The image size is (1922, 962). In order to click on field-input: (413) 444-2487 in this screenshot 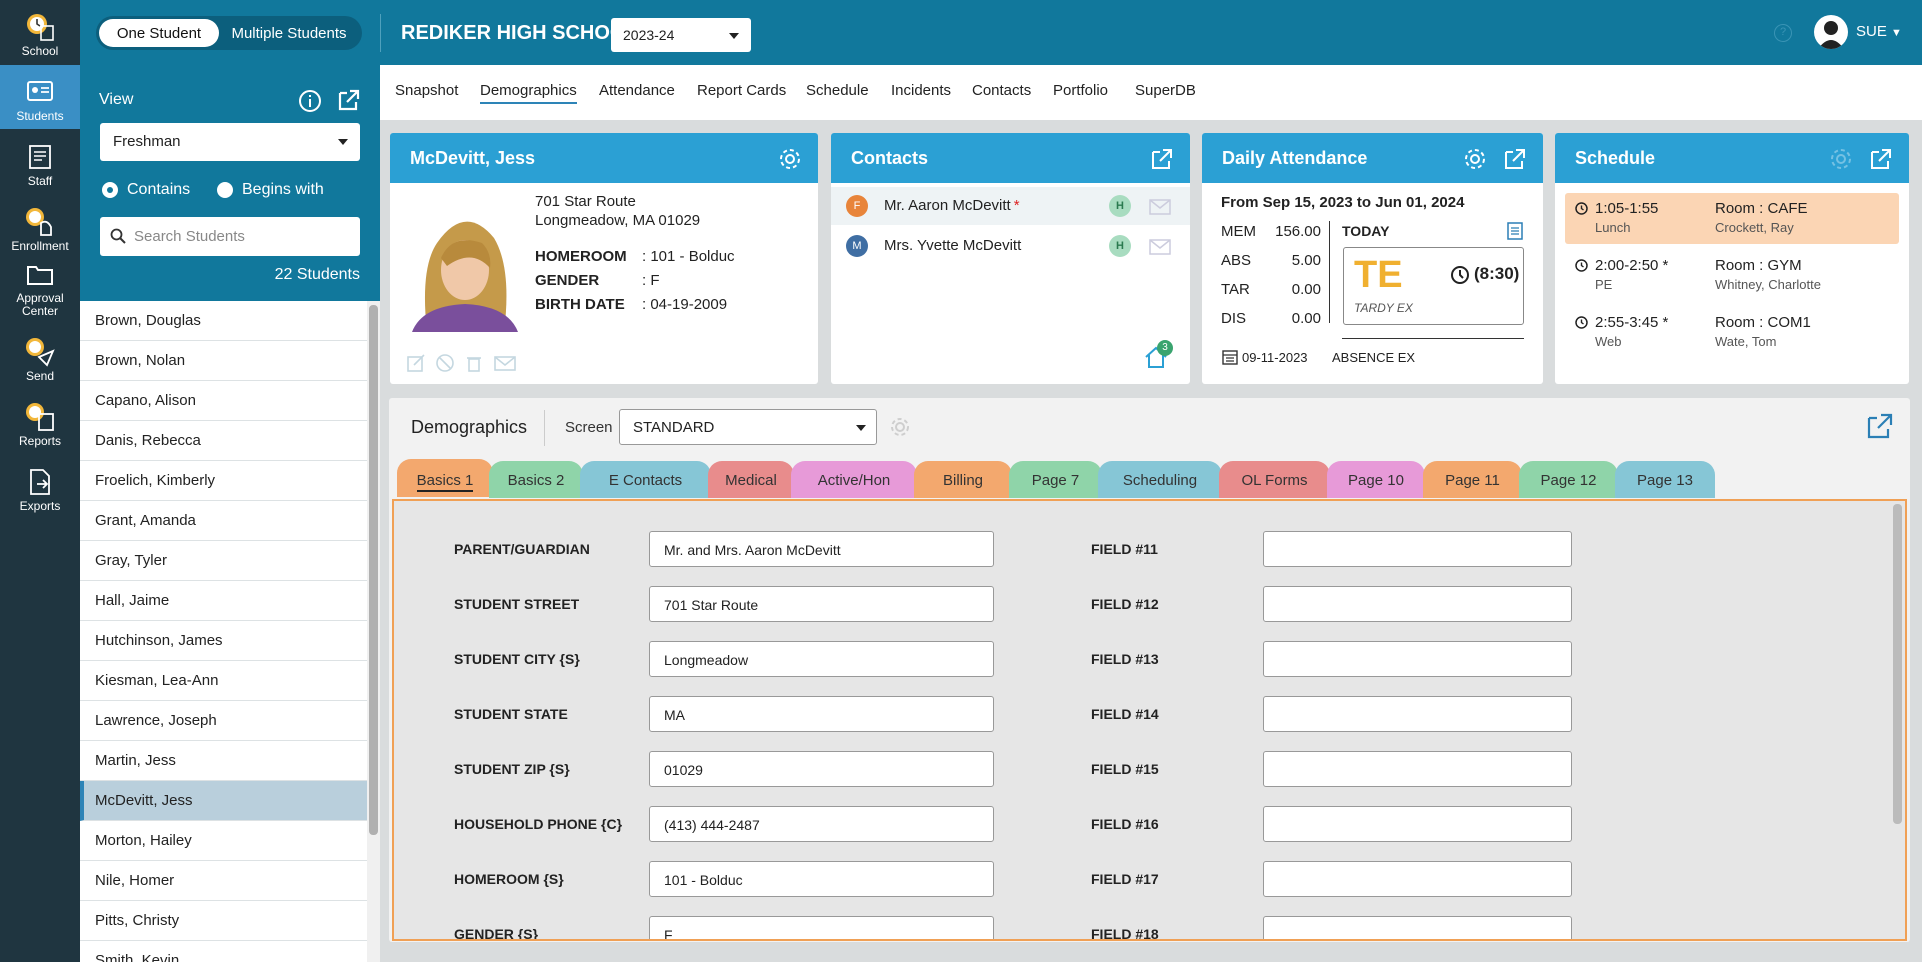, I will do `click(821, 824)`.